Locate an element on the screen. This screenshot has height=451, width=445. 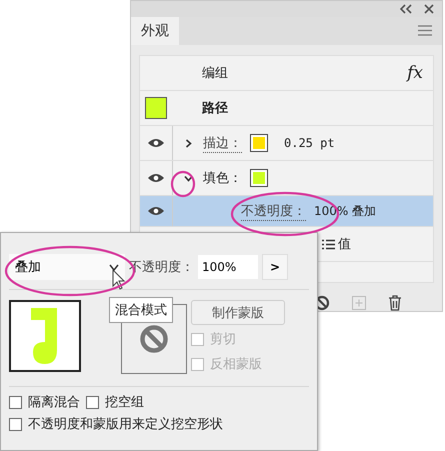
make-mask-button: 制作蒙版 is located at coordinates (238, 312).